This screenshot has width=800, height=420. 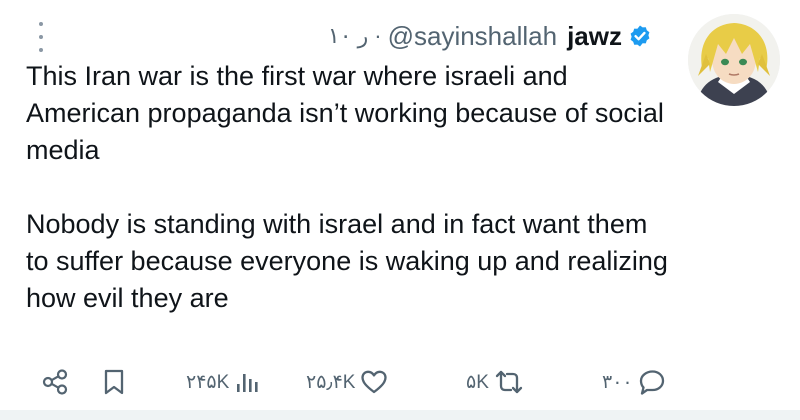 What do you see at coordinates (734, 60) in the screenshot?
I see `avatar` at bounding box center [734, 60].